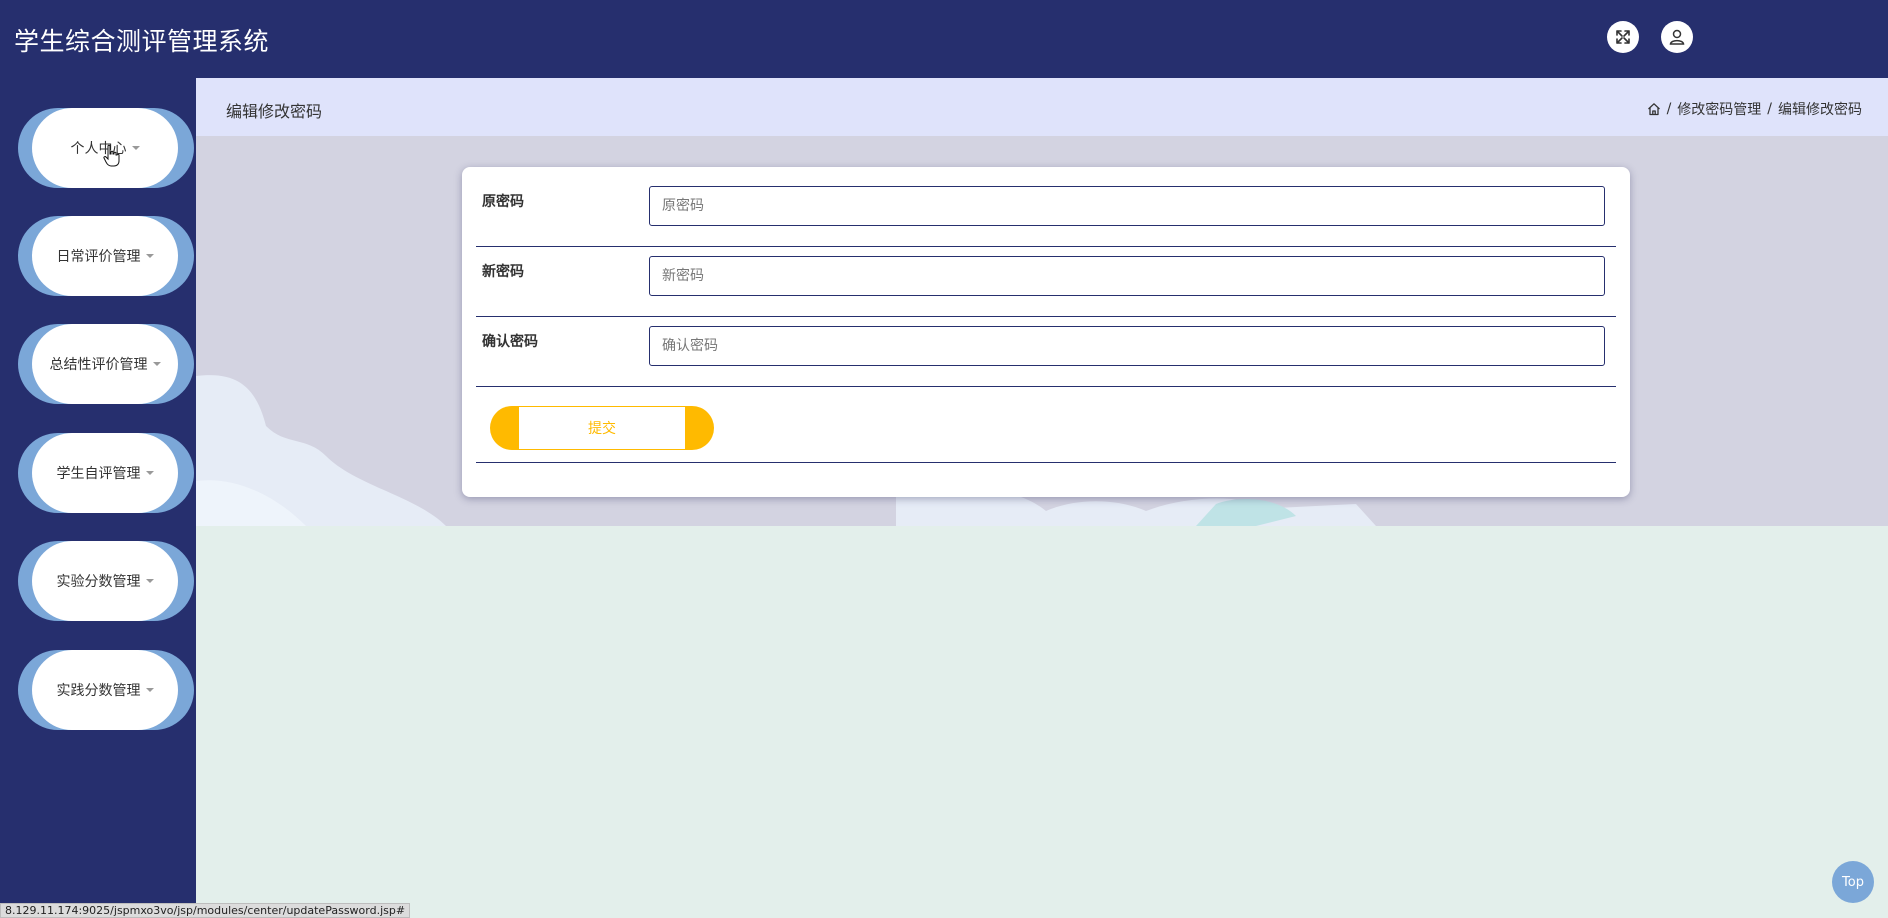 This screenshot has width=1888, height=918. I want to click on breadcrumb-bar: 编辑修改密码 / 修改密码管理 / 编辑修改密码, so click(1042, 107).